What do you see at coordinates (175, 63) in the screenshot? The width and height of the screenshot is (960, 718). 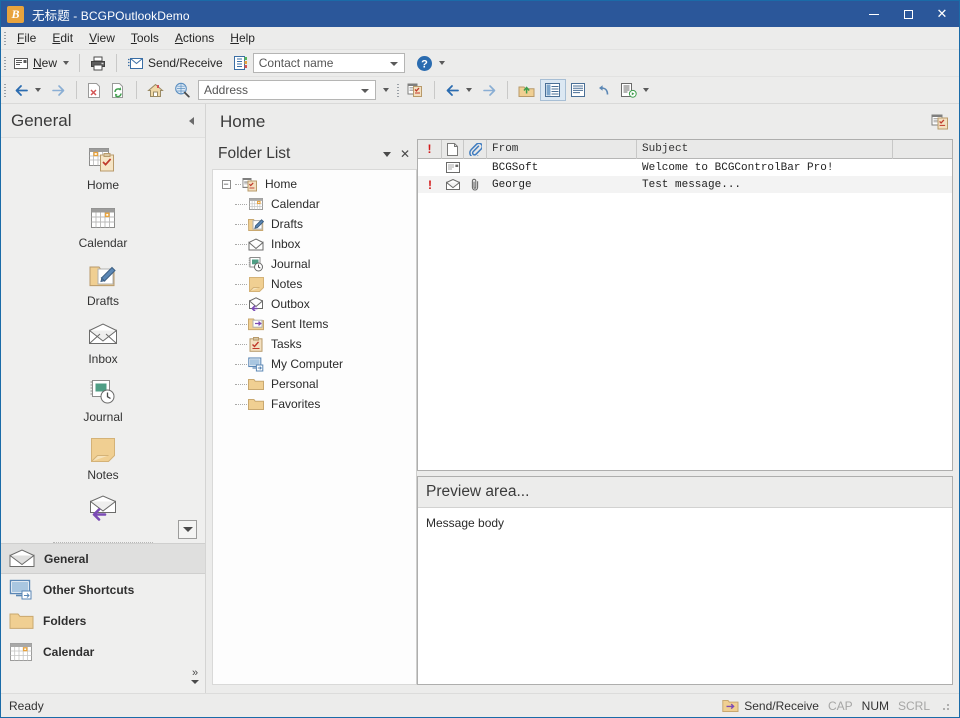 I see `send-receive-button: Send/Receive` at bounding box center [175, 63].